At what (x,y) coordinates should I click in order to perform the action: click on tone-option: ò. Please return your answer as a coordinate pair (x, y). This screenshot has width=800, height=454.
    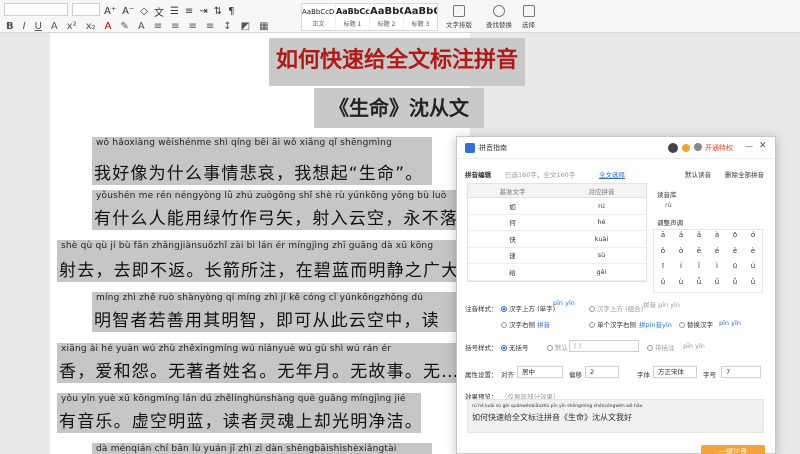
    Looking at the image, I should click on (681, 254).